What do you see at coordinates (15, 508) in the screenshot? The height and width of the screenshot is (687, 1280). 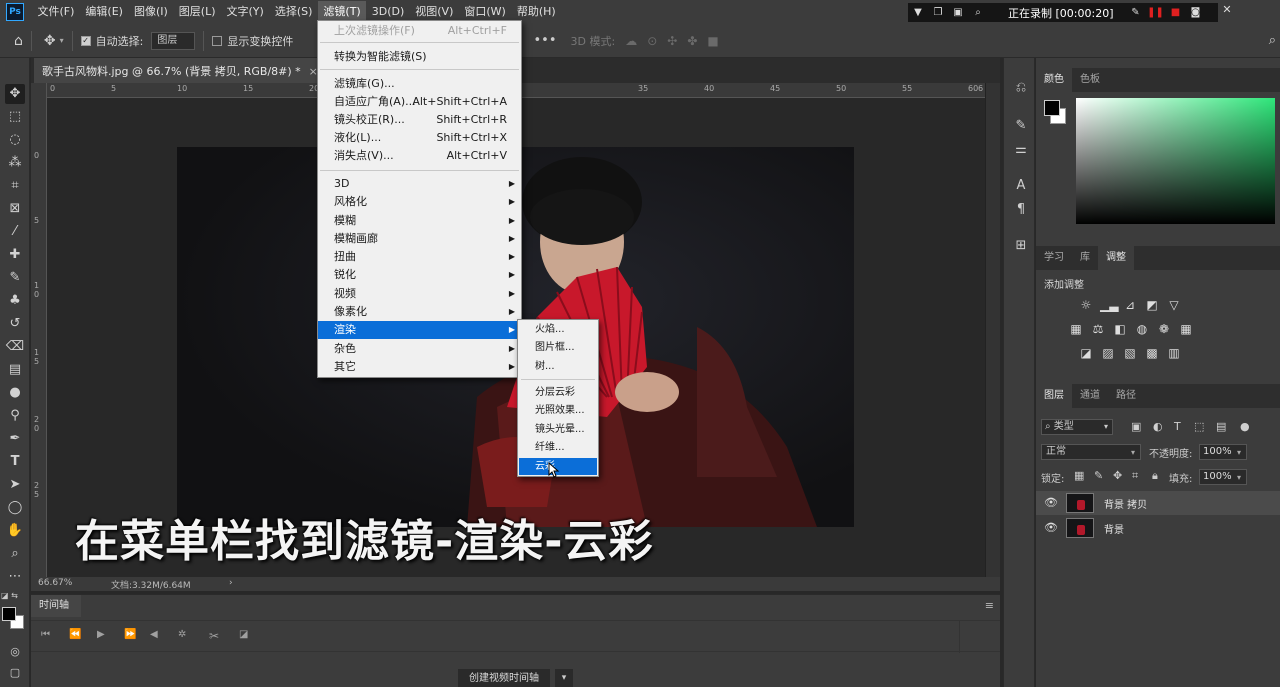 I see `ellipse-tool-icon: ◯` at bounding box center [15, 508].